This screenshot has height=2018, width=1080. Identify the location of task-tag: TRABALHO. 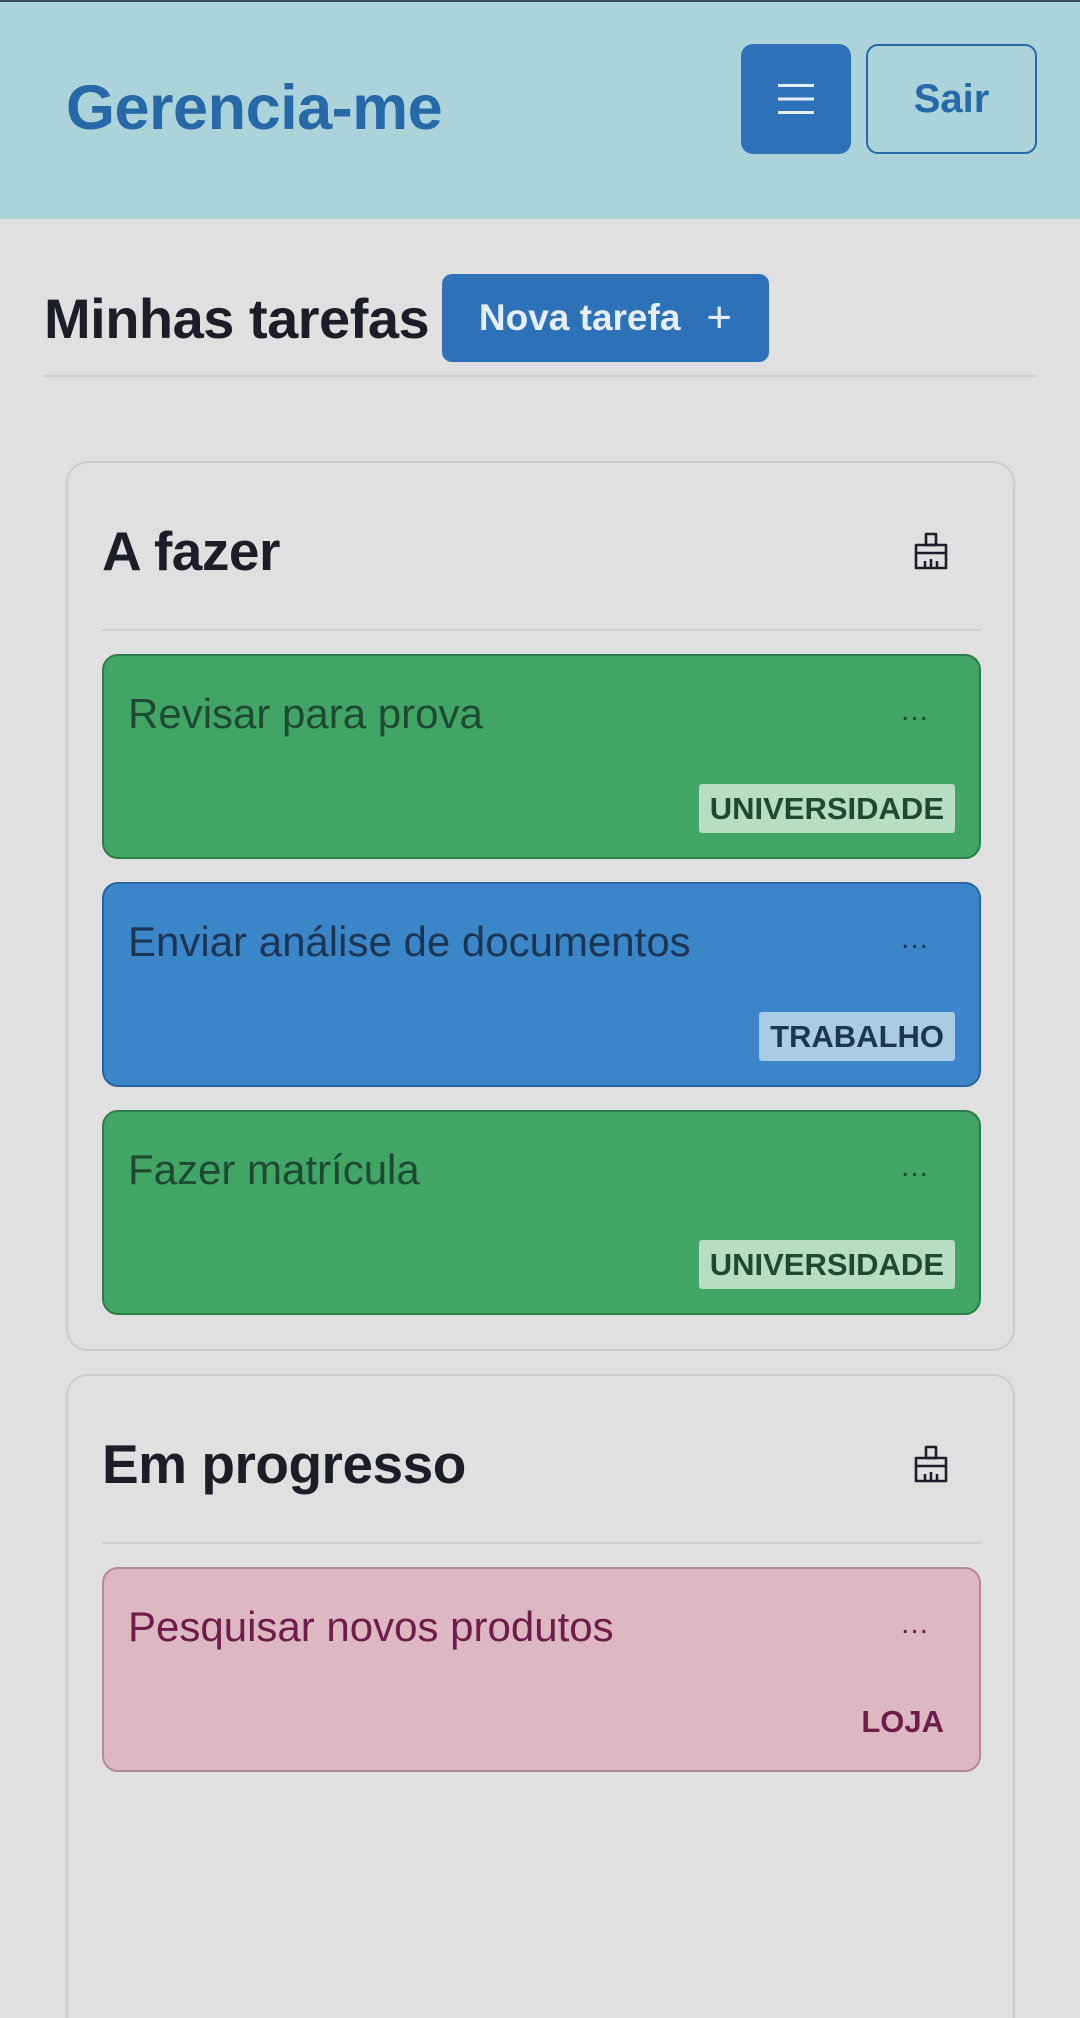
(857, 1036).